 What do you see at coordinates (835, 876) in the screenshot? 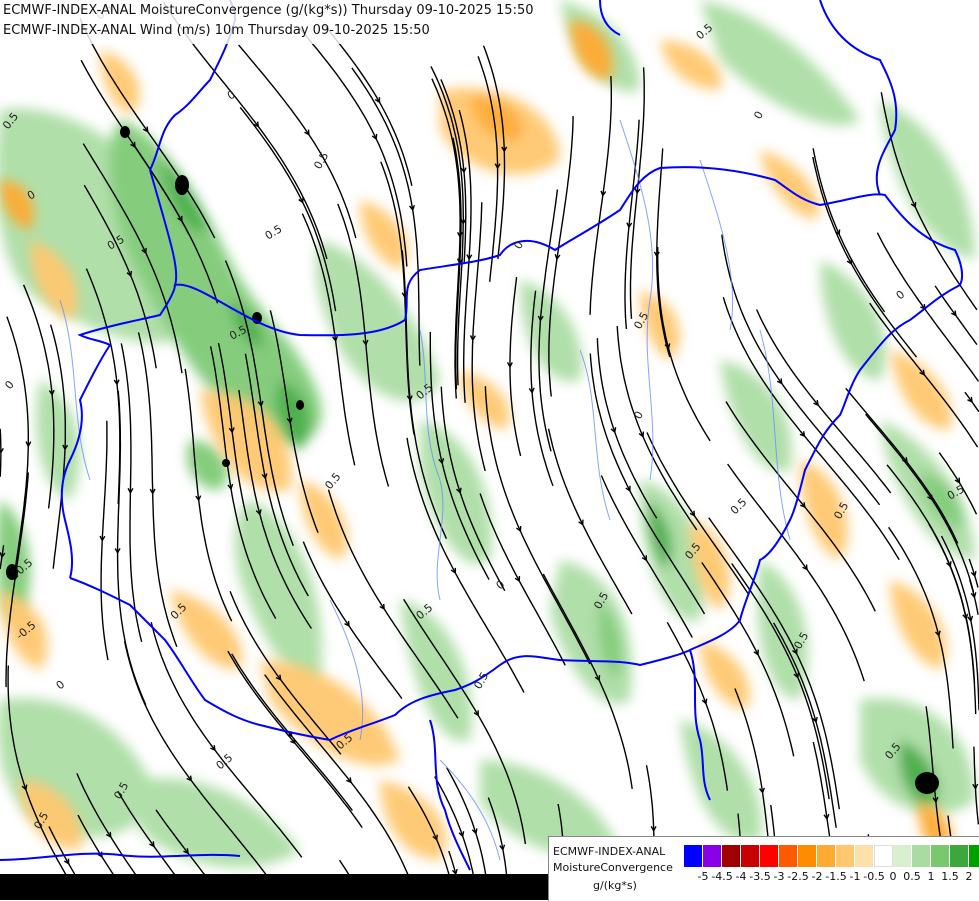
I see `legend-tick-label: -1.5` at bounding box center [835, 876].